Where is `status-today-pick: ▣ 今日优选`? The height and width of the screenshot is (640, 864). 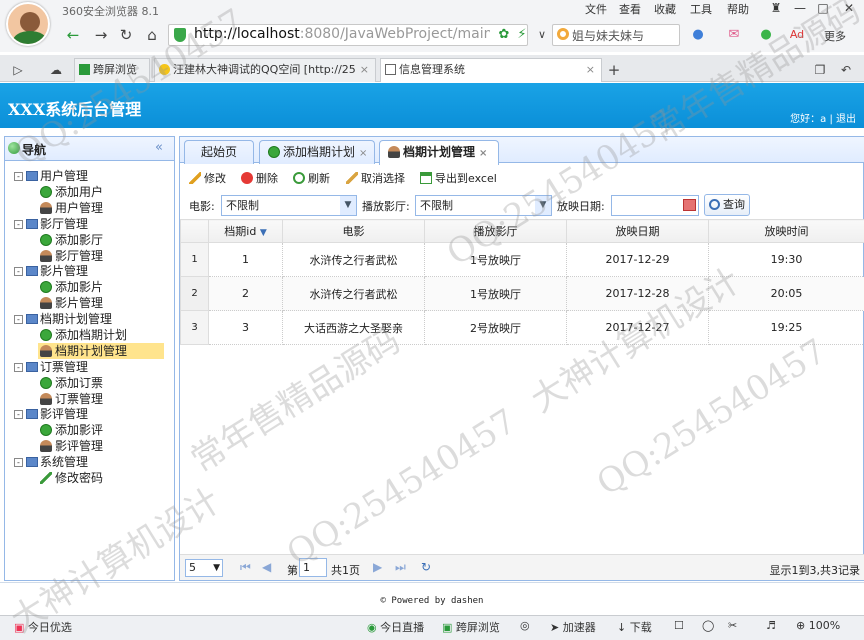 status-today-pick: ▣ 今日优选 is located at coordinates (43, 627).